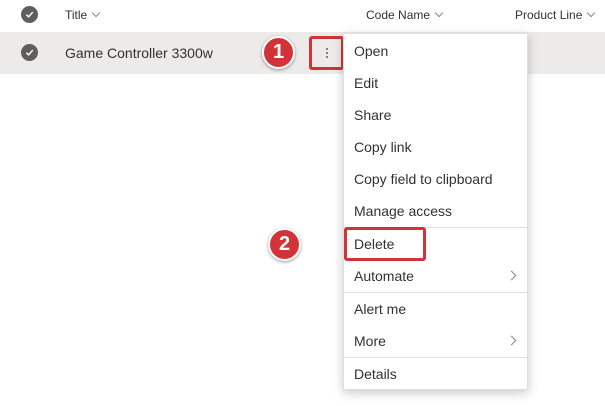  I want to click on column-header-title-label: Title, so click(76, 15).